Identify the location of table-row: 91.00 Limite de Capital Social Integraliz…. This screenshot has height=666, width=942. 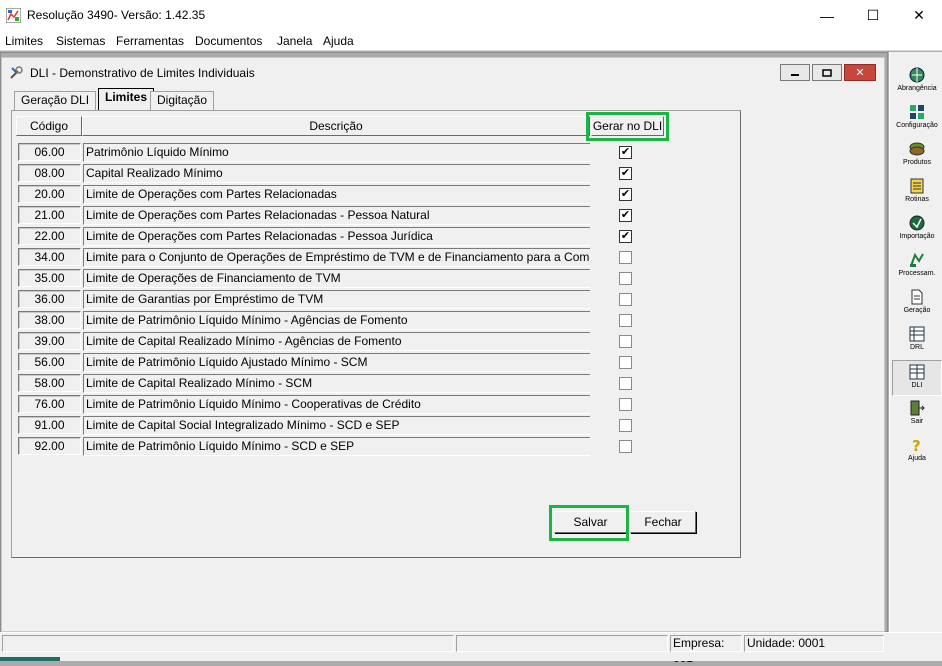
(341, 425).